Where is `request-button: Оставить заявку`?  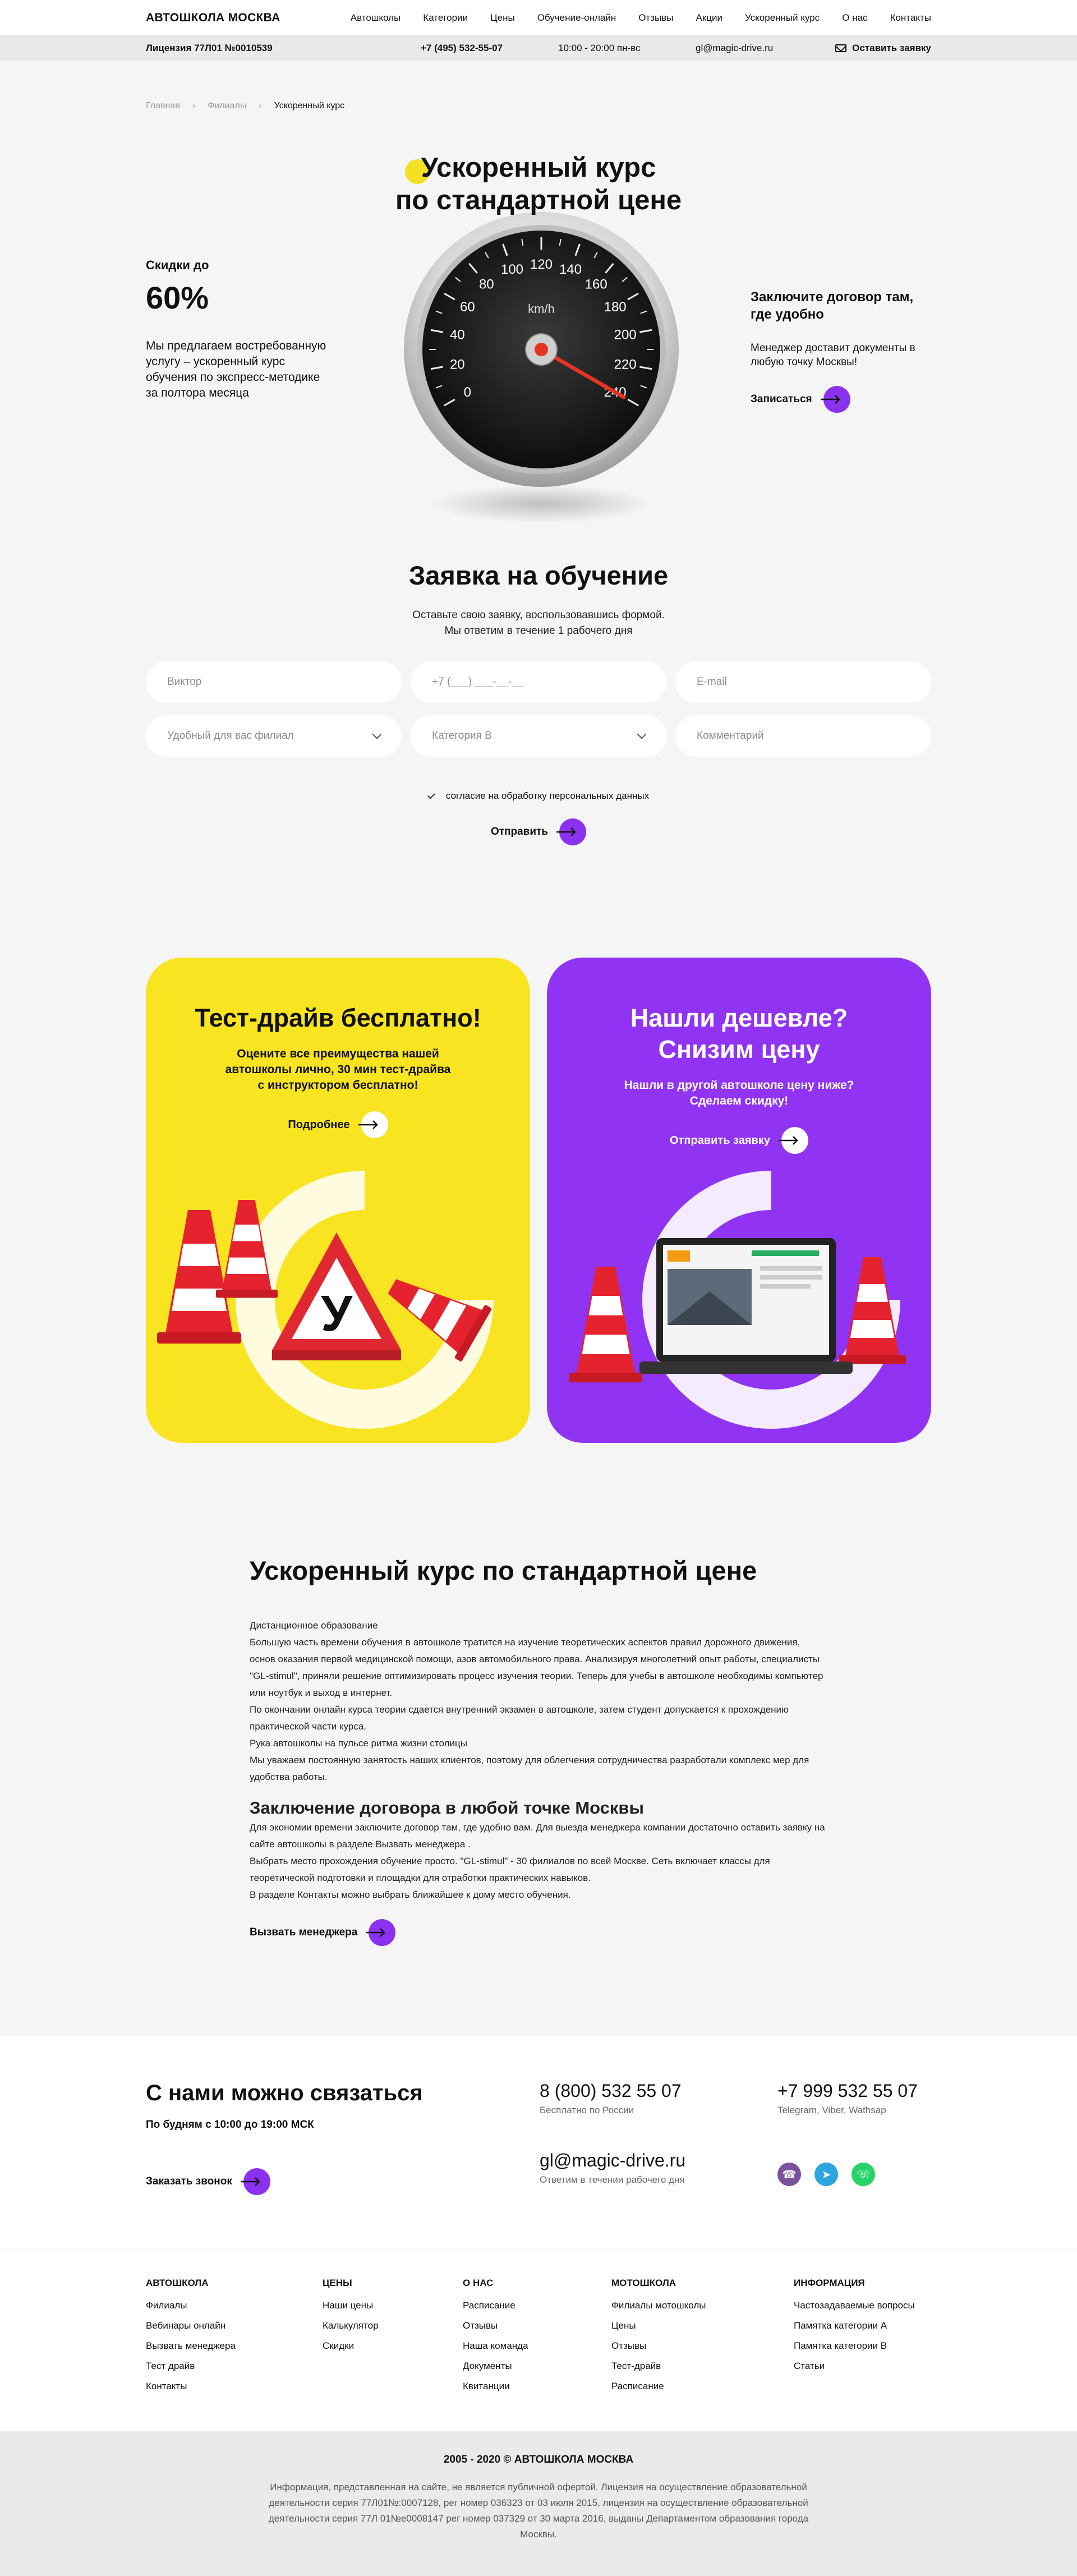
request-button: Оставить заявку is located at coordinates (883, 49).